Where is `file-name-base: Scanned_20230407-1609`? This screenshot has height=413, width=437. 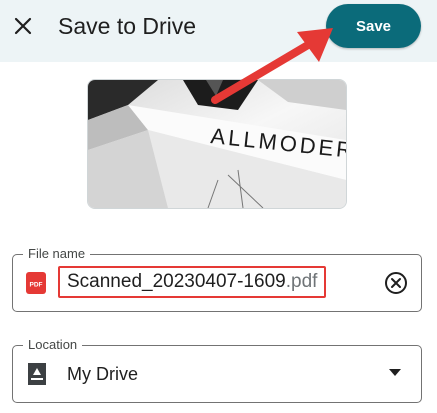 file-name-base: Scanned_20230407-1609 is located at coordinates (176, 281).